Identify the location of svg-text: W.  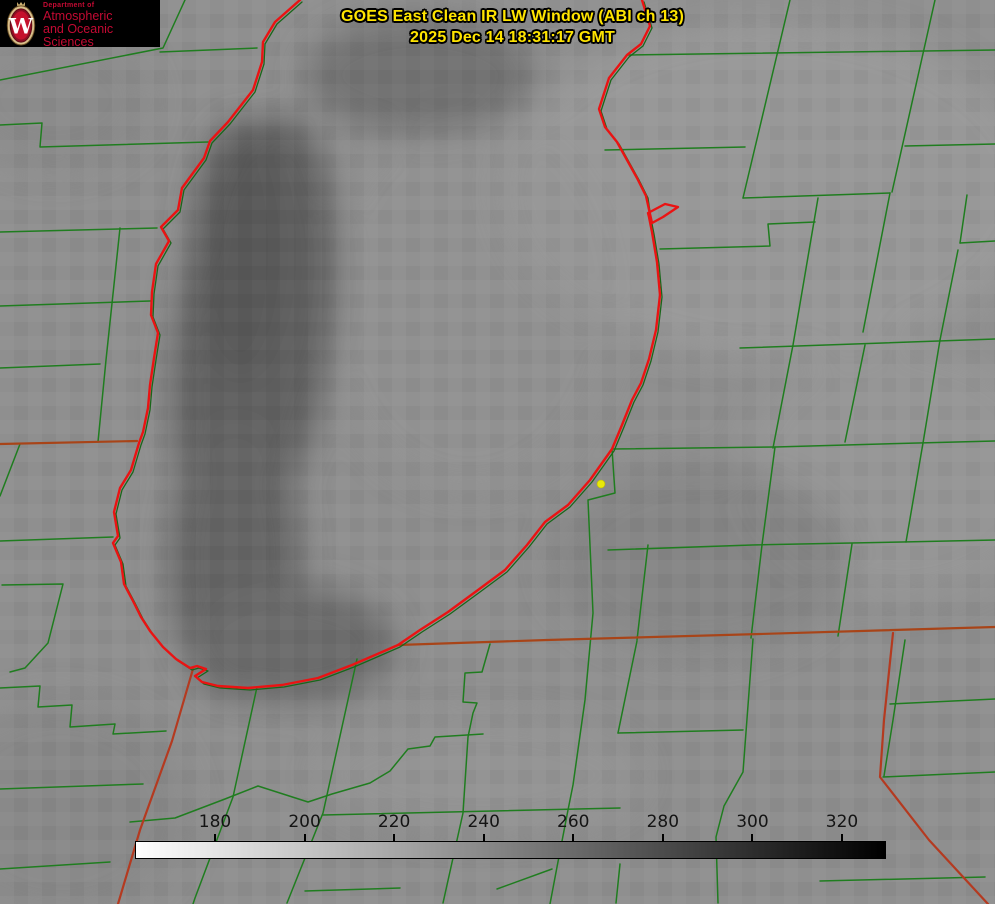
(21, 26).